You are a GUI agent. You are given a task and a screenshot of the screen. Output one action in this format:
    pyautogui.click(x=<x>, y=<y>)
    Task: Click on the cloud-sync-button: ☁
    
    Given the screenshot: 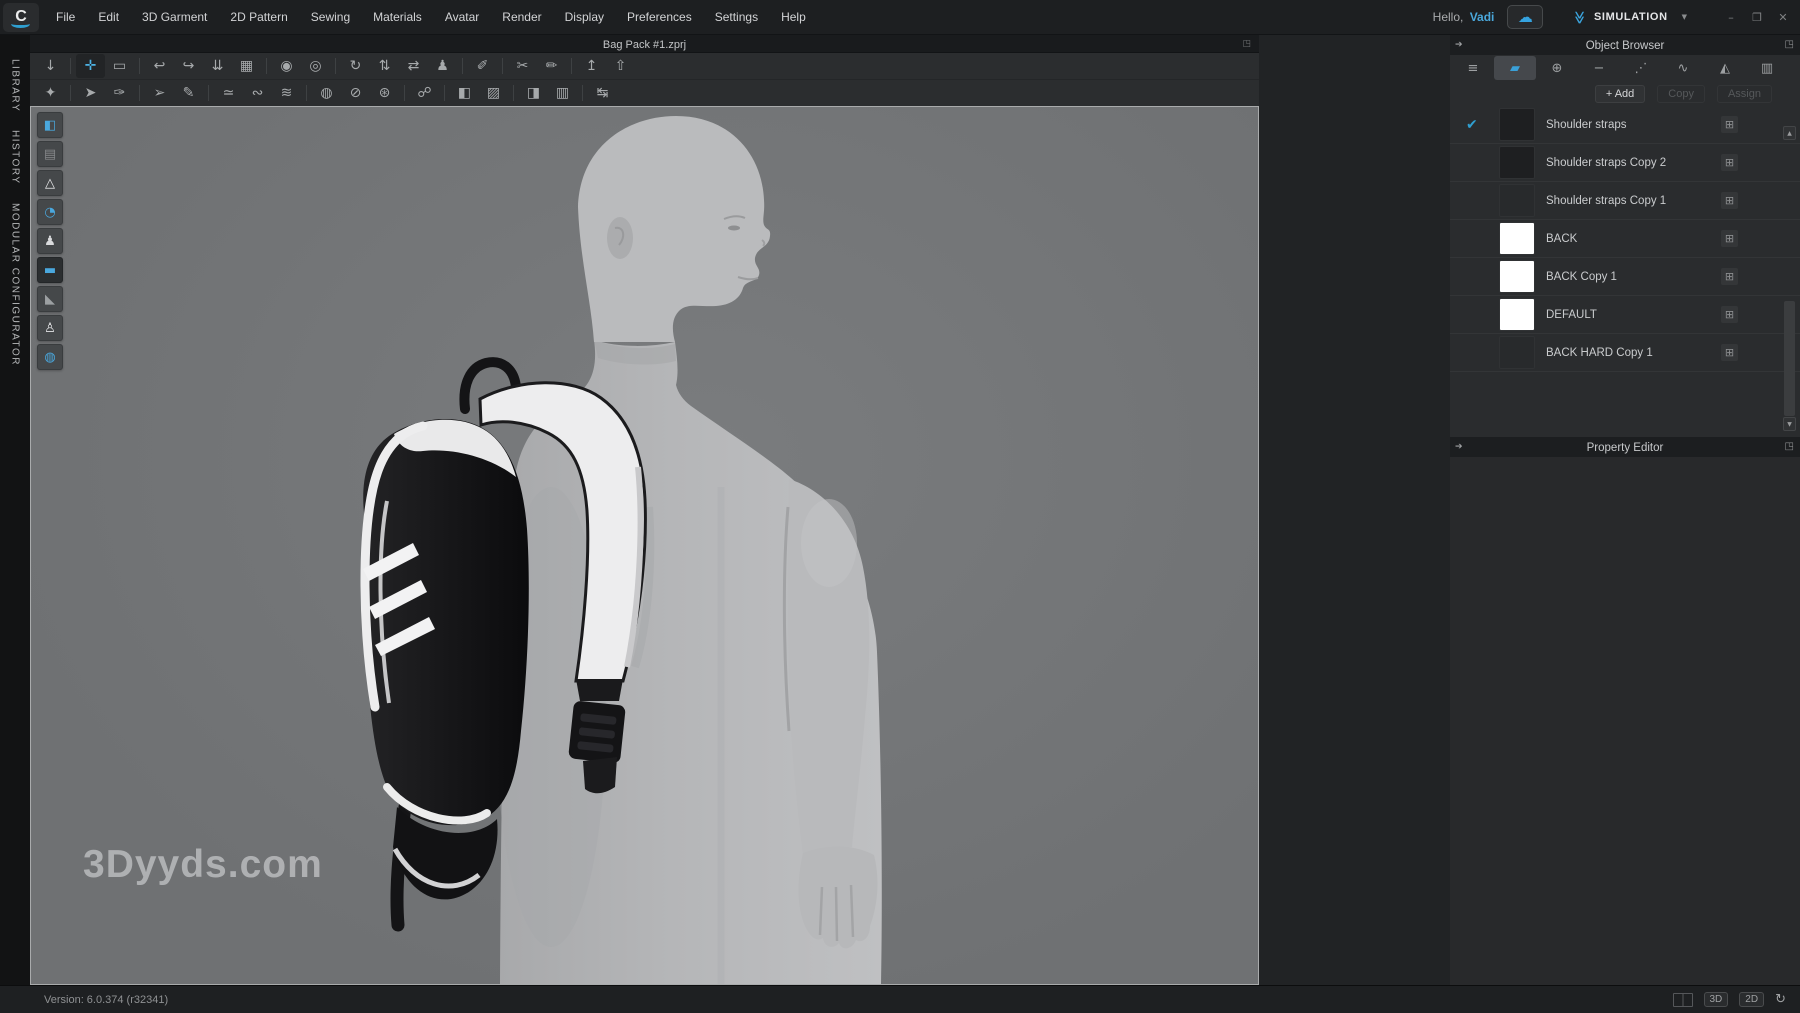 What is the action you would take?
    pyautogui.click(x=1525, y=17)
    